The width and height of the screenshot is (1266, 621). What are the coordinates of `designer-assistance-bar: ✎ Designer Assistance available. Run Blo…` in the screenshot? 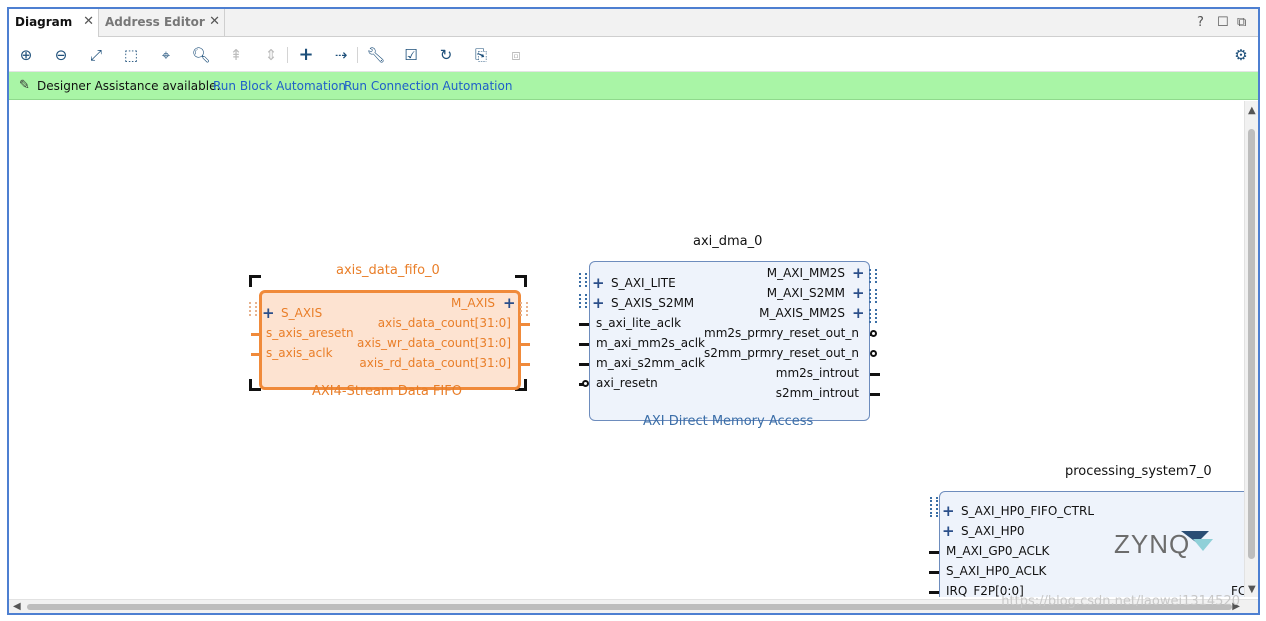 It's located at (633, 86).